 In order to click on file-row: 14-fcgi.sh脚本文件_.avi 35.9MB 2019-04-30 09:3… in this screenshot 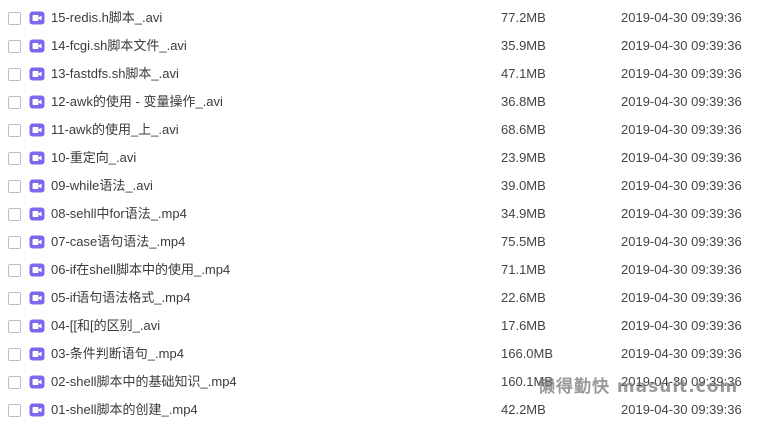, I will do `click(389, 46)`.